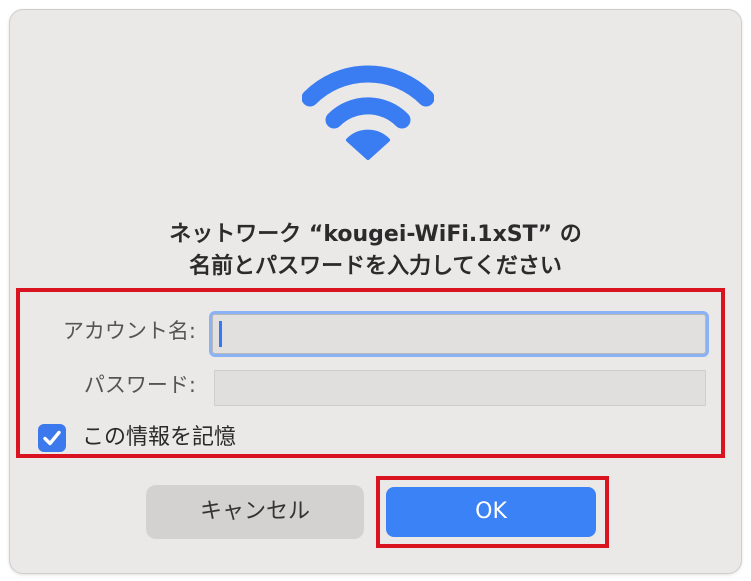  I want to click on text-caret, so click(220, 334).